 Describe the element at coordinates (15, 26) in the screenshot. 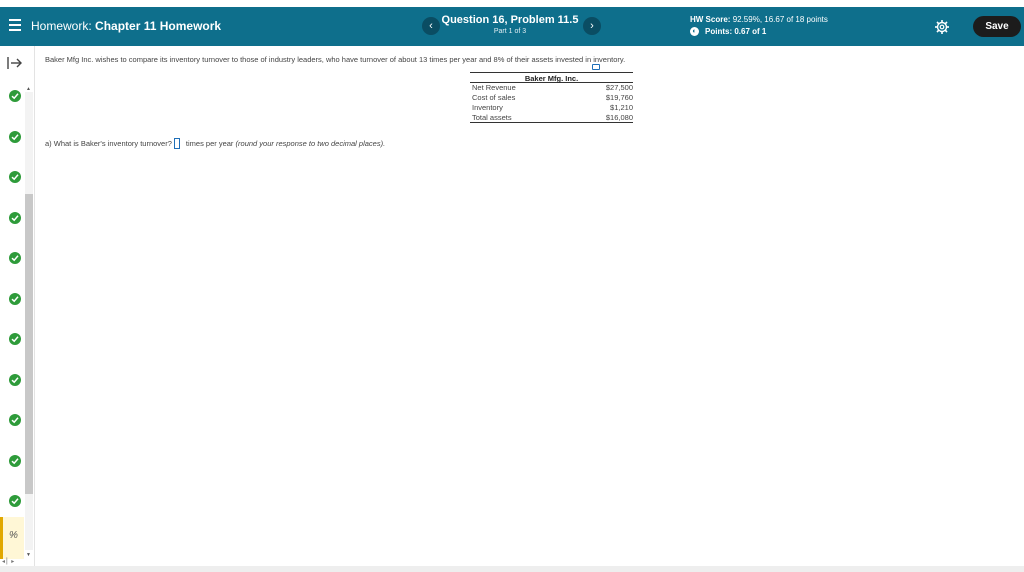

I see `menu-icon` at that location.